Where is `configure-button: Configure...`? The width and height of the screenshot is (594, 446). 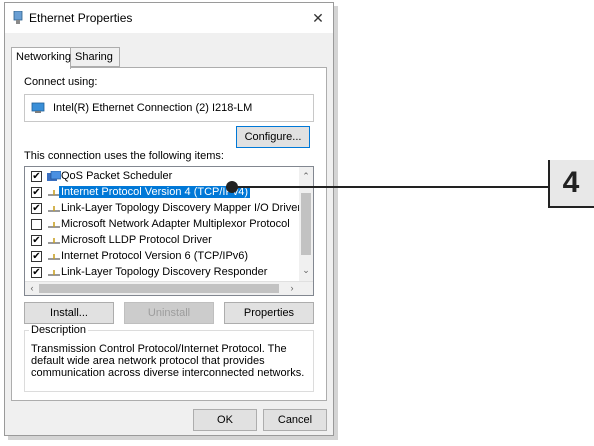 configure-button: Configure... is located at coordinates (273, 137).